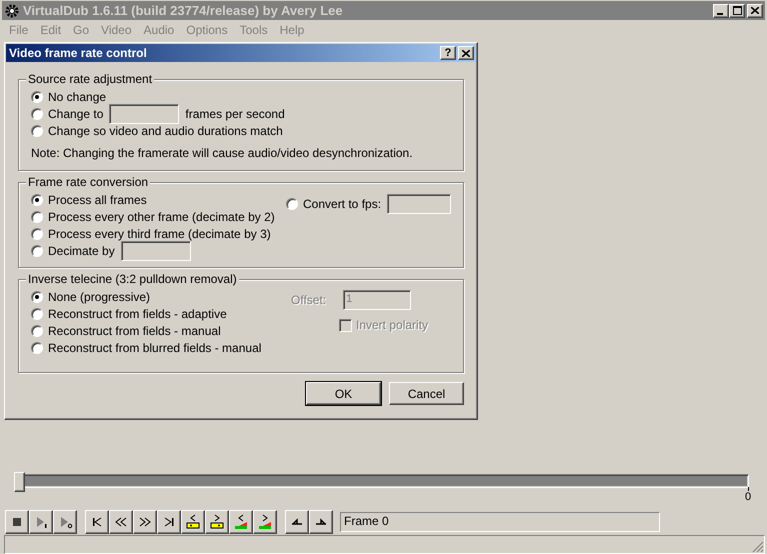 This screenshot has height=554, width=767. What do you see at coordinates (254, 30) in the screenshot?
I see `menu-item: Tools` at bounding box center [254, 30].